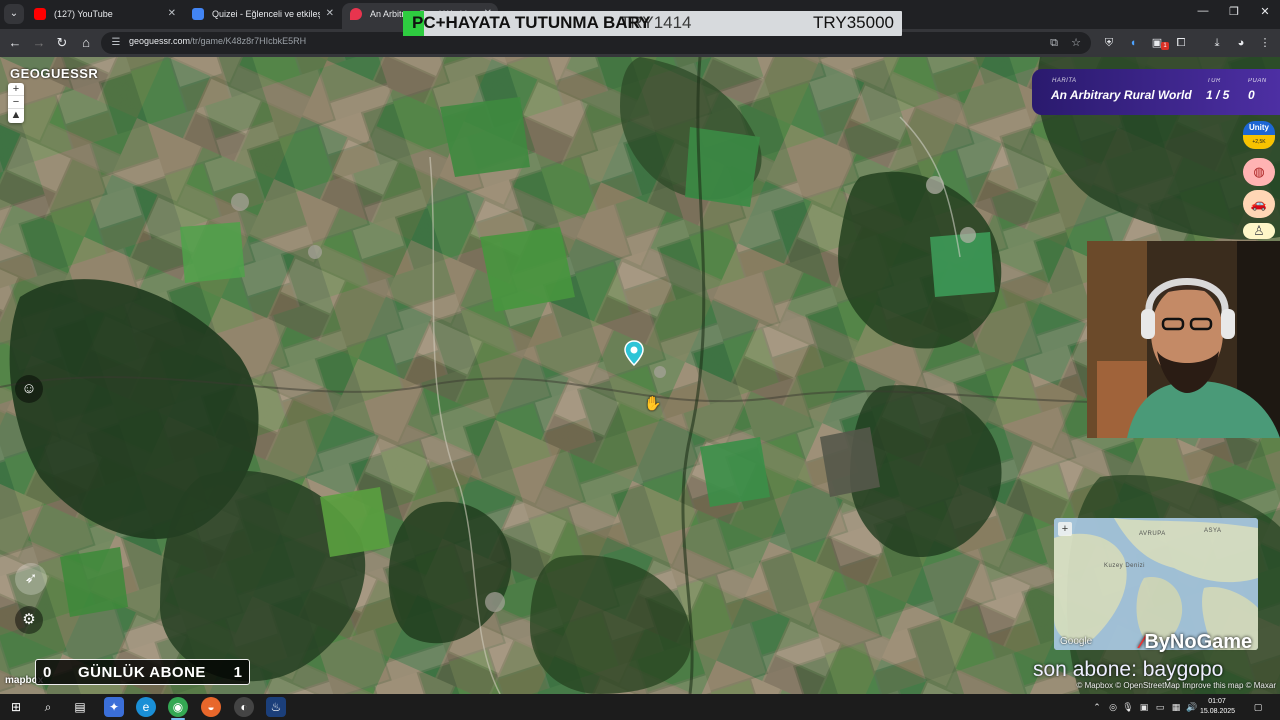 Image resolution: width=1280 pixels, height=720 pixels. I want to click on goal-current: TRY1414, so click(656, 22).